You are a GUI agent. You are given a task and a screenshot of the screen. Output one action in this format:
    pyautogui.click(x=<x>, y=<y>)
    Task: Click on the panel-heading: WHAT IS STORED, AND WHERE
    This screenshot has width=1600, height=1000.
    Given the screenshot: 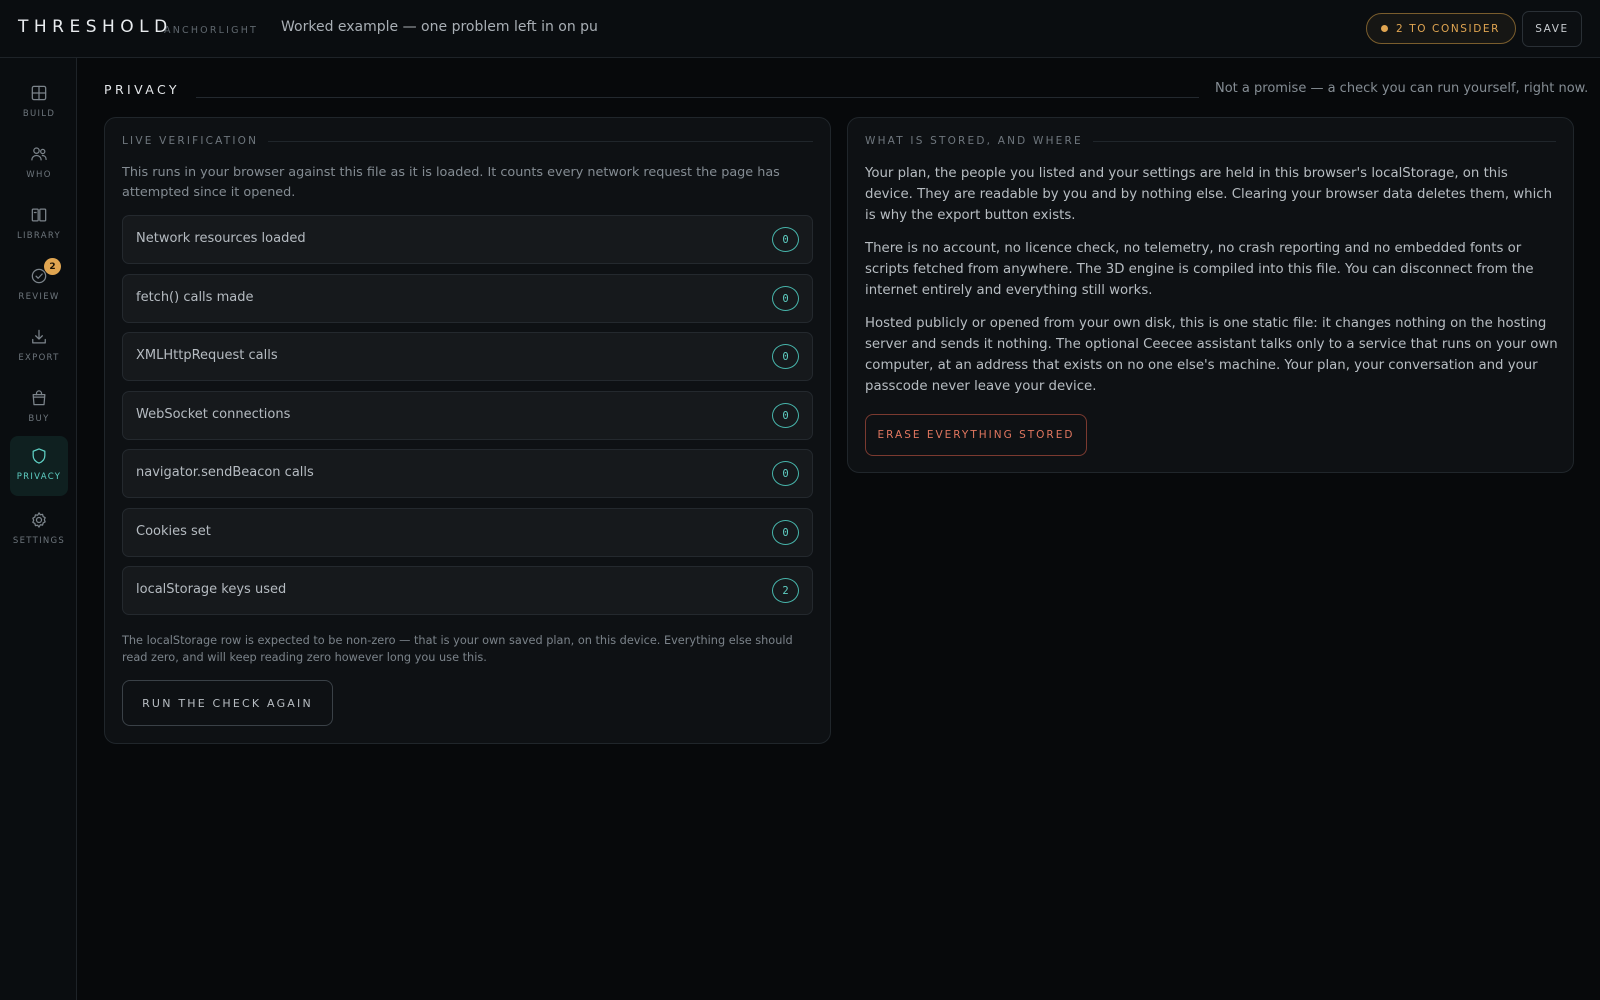 What is the action you would take?
    pyautogui.click(x=1210, y=141)
    